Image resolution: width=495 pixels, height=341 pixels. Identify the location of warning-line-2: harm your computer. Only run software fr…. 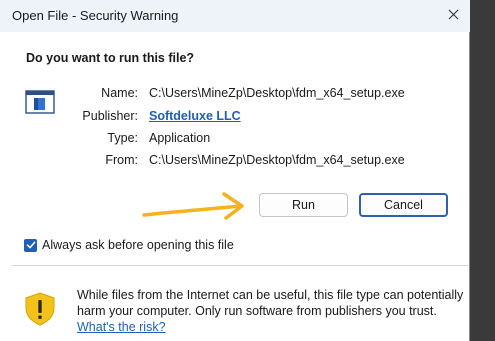
(257, 311).